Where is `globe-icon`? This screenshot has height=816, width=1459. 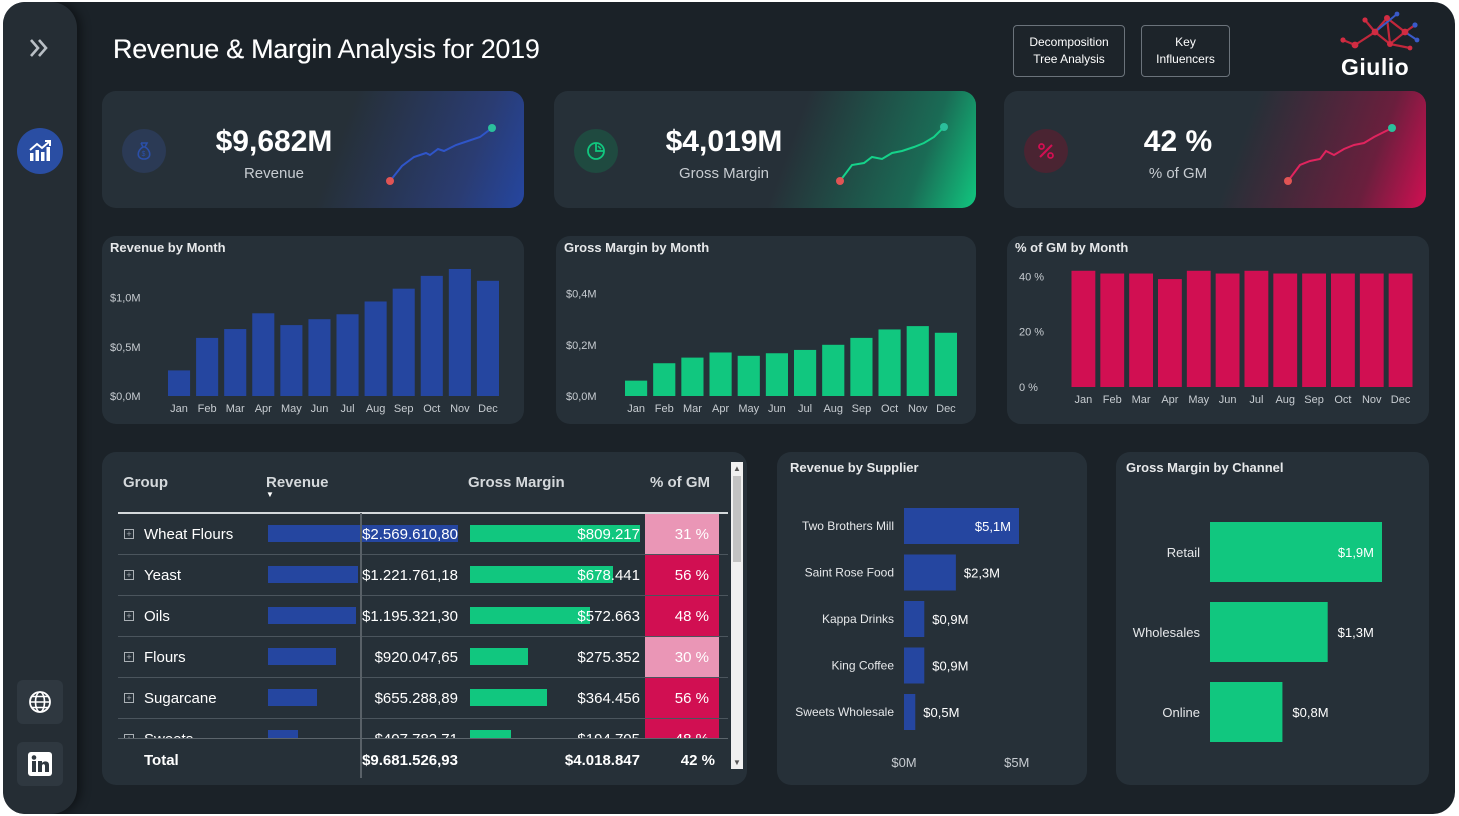
globe-icon is located at coordinates (40, 702).